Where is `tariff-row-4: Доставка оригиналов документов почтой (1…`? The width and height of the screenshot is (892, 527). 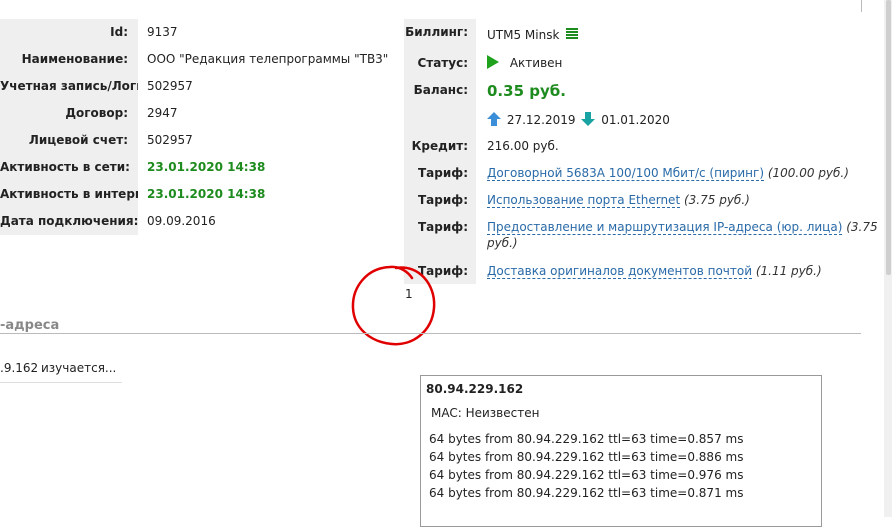 tariff-row-4: Доставка оригиналов документов почтой (1… is located at coordinates (654, 271).